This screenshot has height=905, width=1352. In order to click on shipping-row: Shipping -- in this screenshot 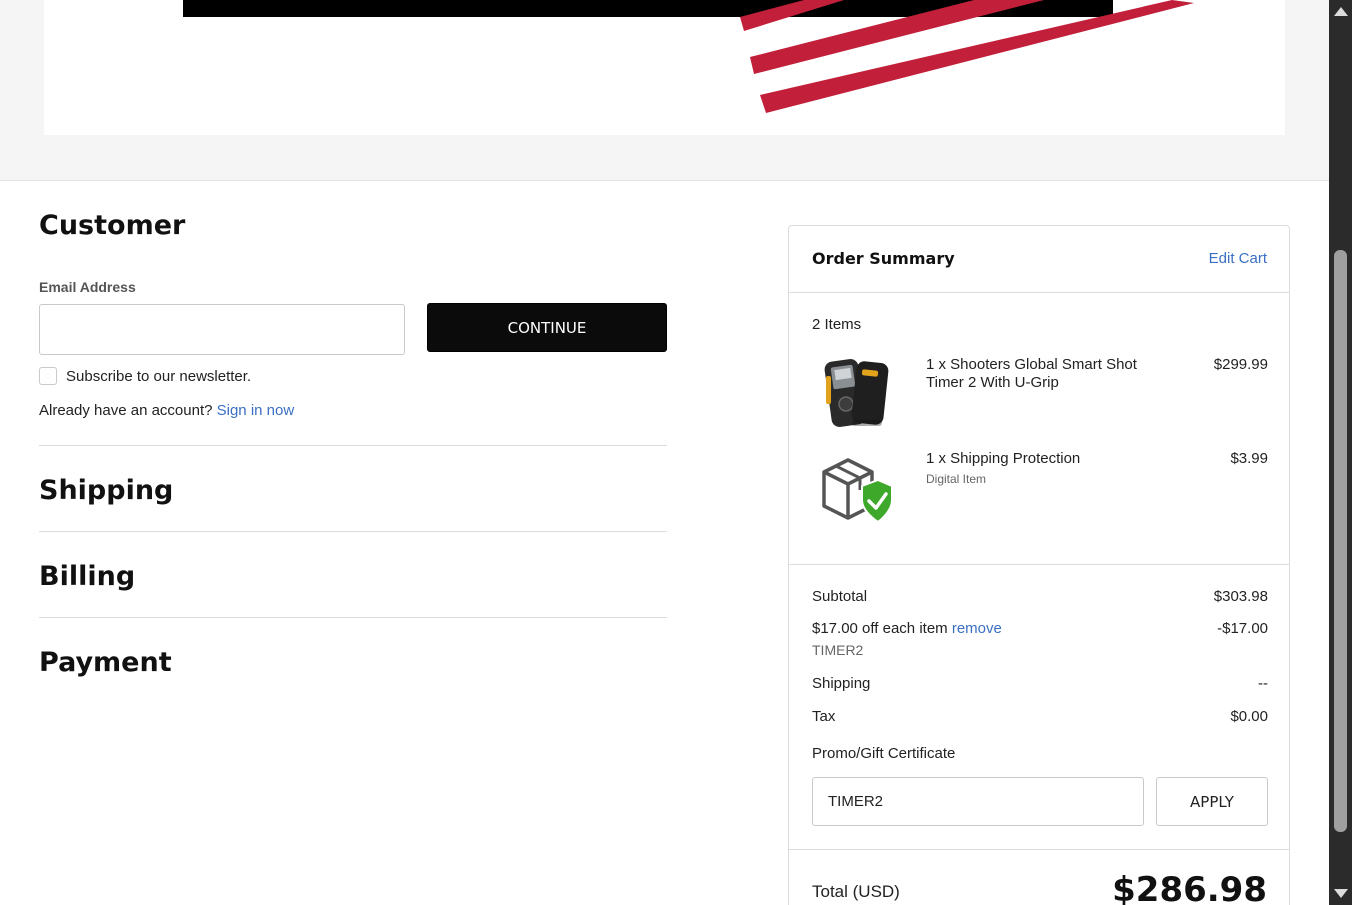, I will do `click(1040, 683)`.